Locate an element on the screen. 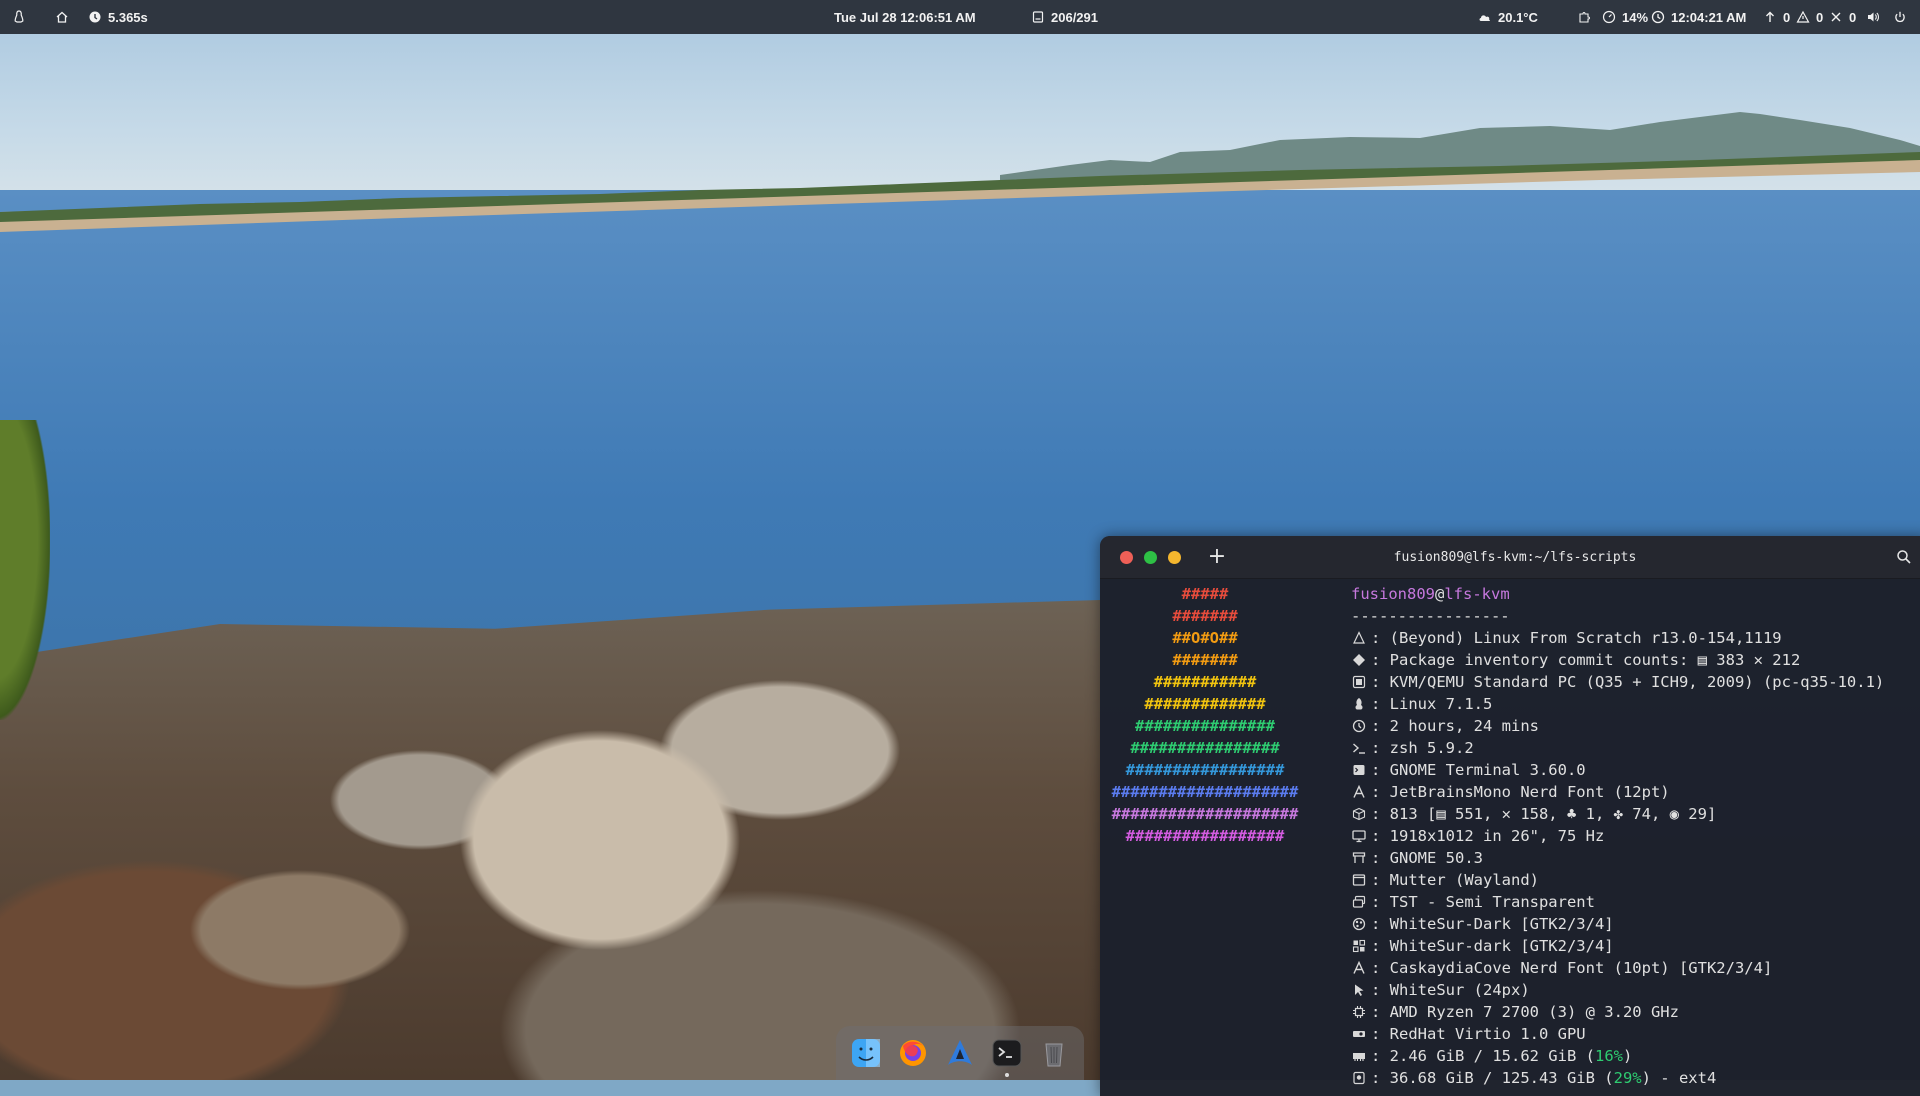 The width and height of the screenshot is (1920, 1096). memory-icon is located at coordinates (1359, 1056).